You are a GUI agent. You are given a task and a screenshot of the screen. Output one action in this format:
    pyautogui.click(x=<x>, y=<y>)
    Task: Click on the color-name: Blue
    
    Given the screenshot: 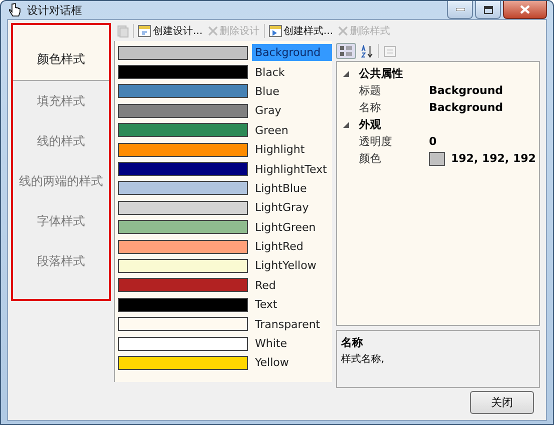 What is the action you would take?
    pyautogui.click(x=292, y=91)
    